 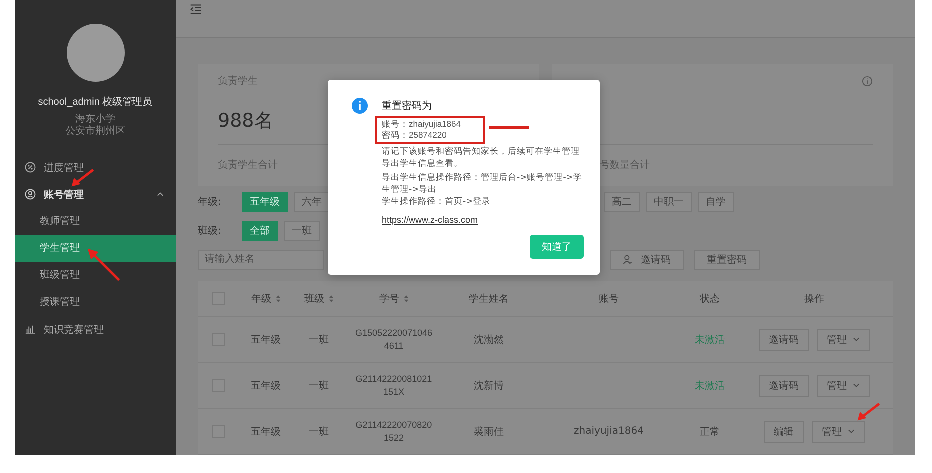 What do you see at coordinates (483, 184) in the screenshot?
I see `export-path-text: 导出学生信息操作路径：管理后台->账号管理->学生管理->导出` at bounding box center [483, 184].